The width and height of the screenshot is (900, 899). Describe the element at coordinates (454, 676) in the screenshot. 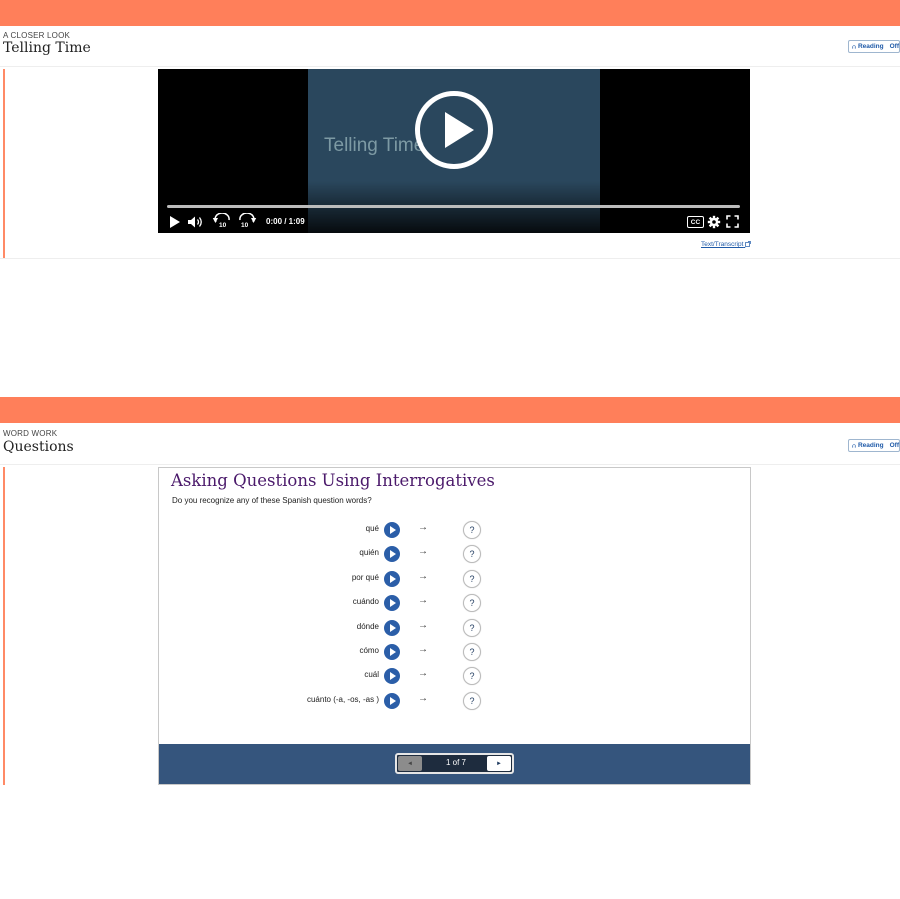

I see `list-item: cuál →?` at that location.